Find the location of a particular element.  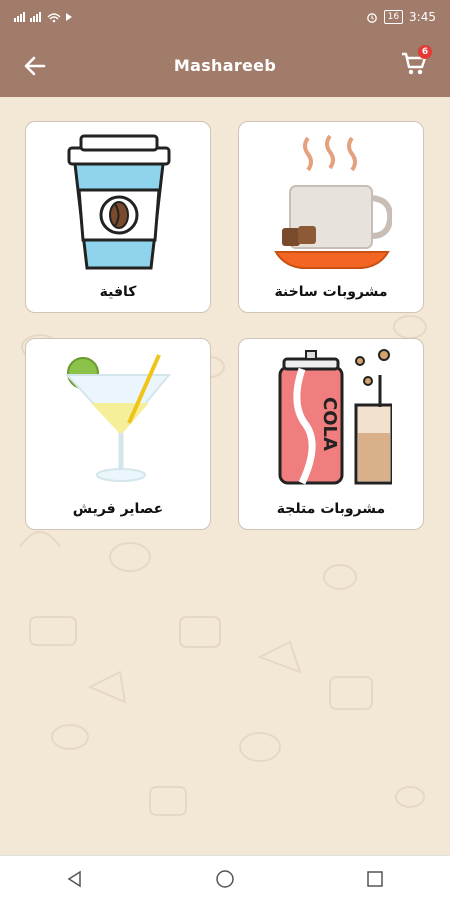

category-label: مشروبات متلجة is located at coordinates (331, 509).